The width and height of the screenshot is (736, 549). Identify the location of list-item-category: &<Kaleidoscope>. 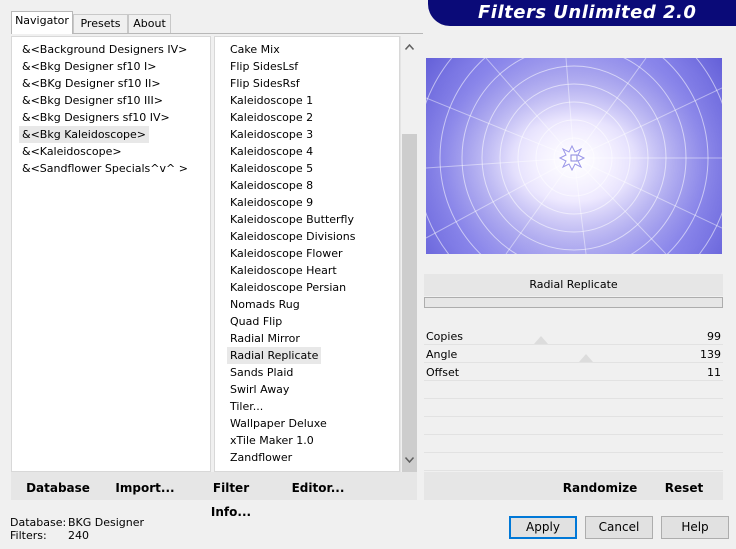
(72, 151).